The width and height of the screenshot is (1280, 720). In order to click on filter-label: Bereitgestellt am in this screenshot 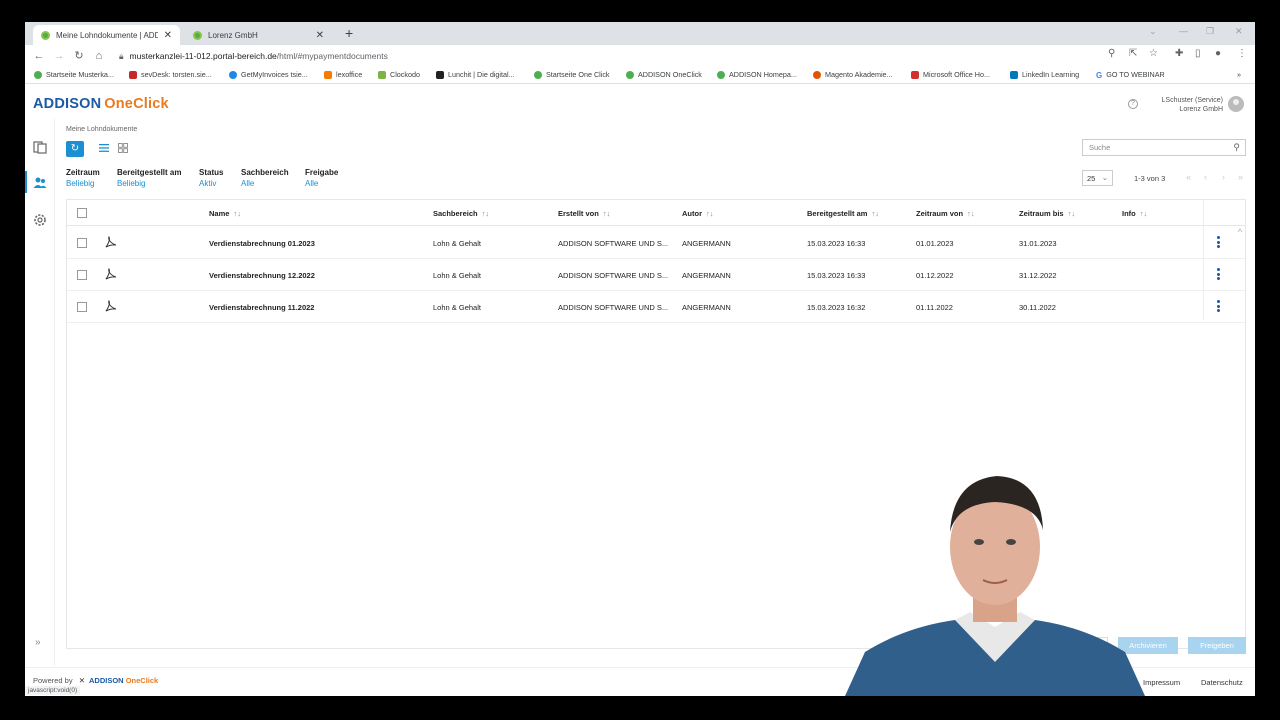, I will do `click(149, 172)`.